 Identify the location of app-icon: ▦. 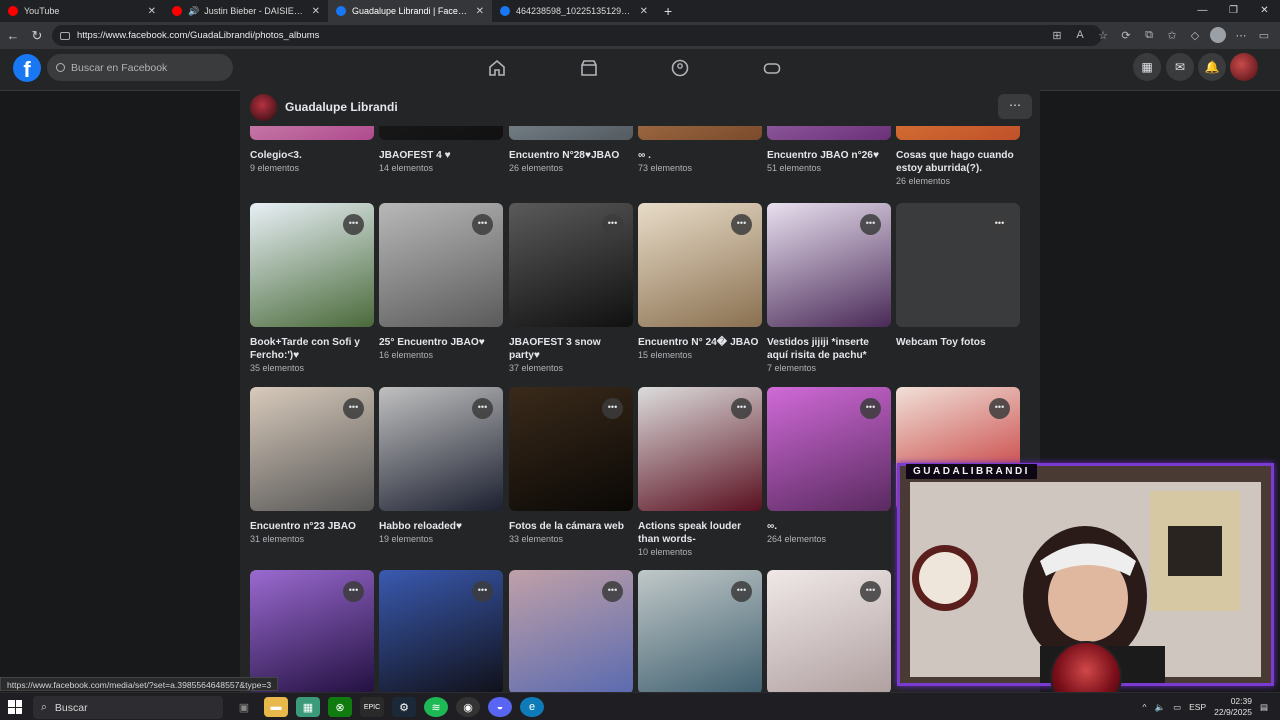
(308, 707).